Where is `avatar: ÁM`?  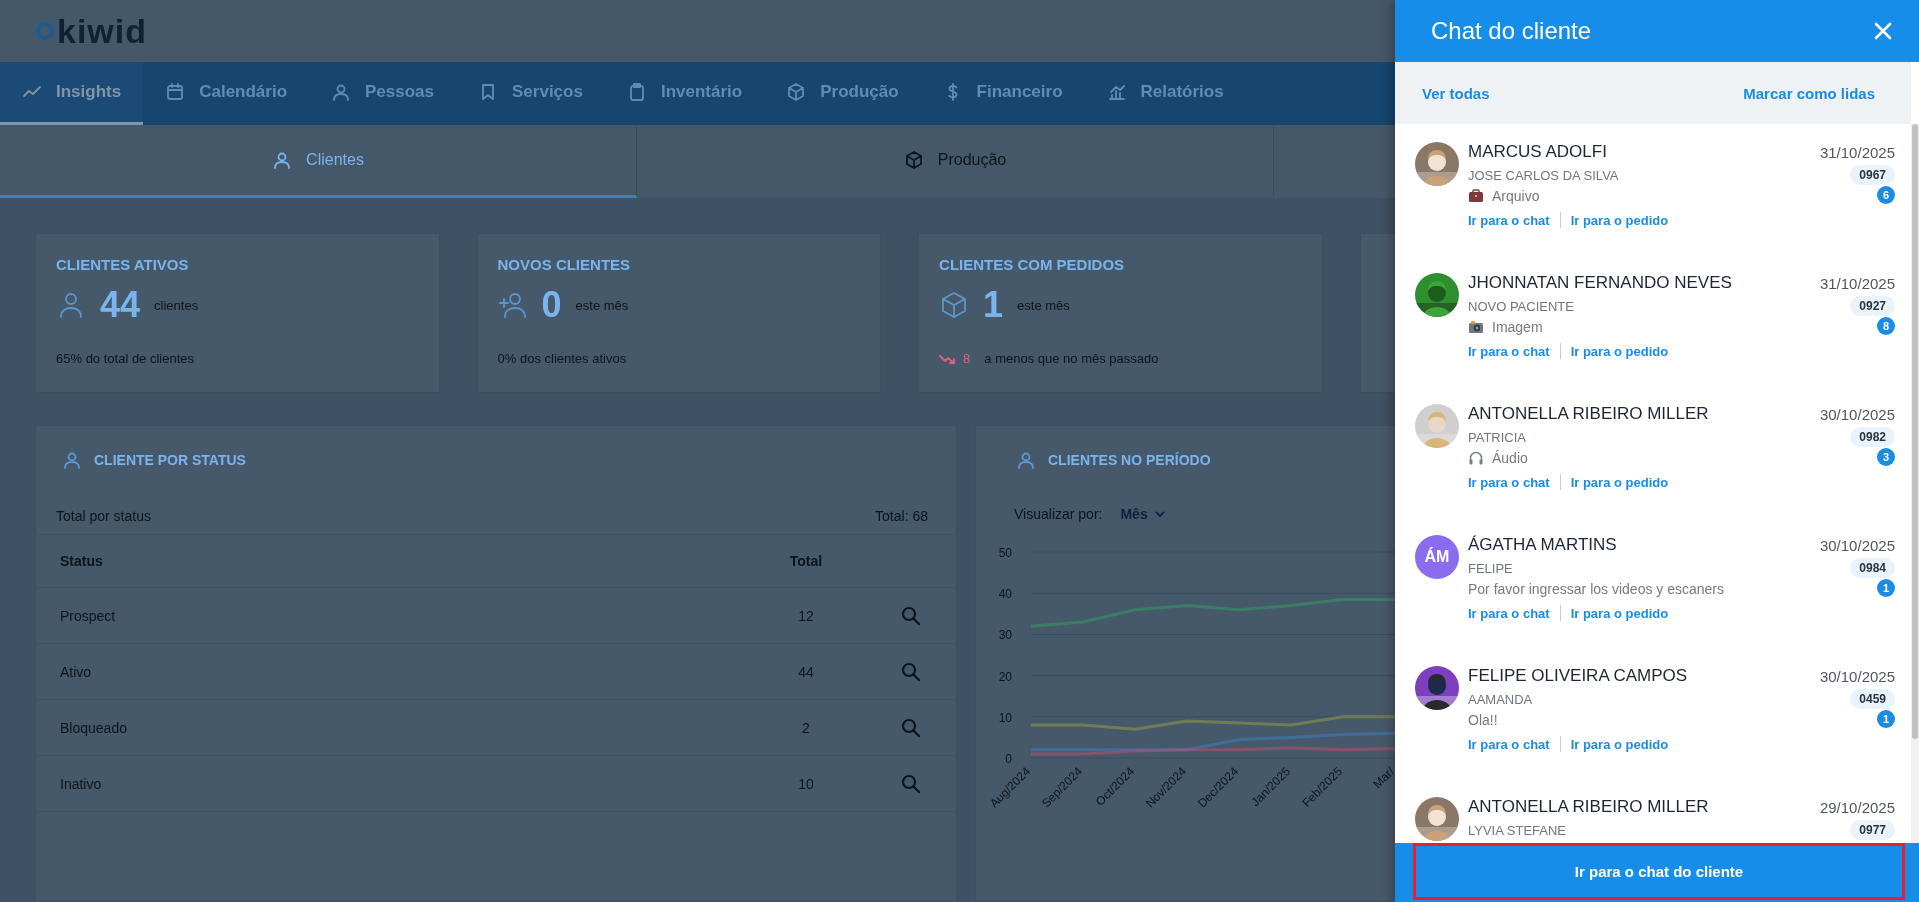
avatar: ÁM is located at coordinates (1437, 557).